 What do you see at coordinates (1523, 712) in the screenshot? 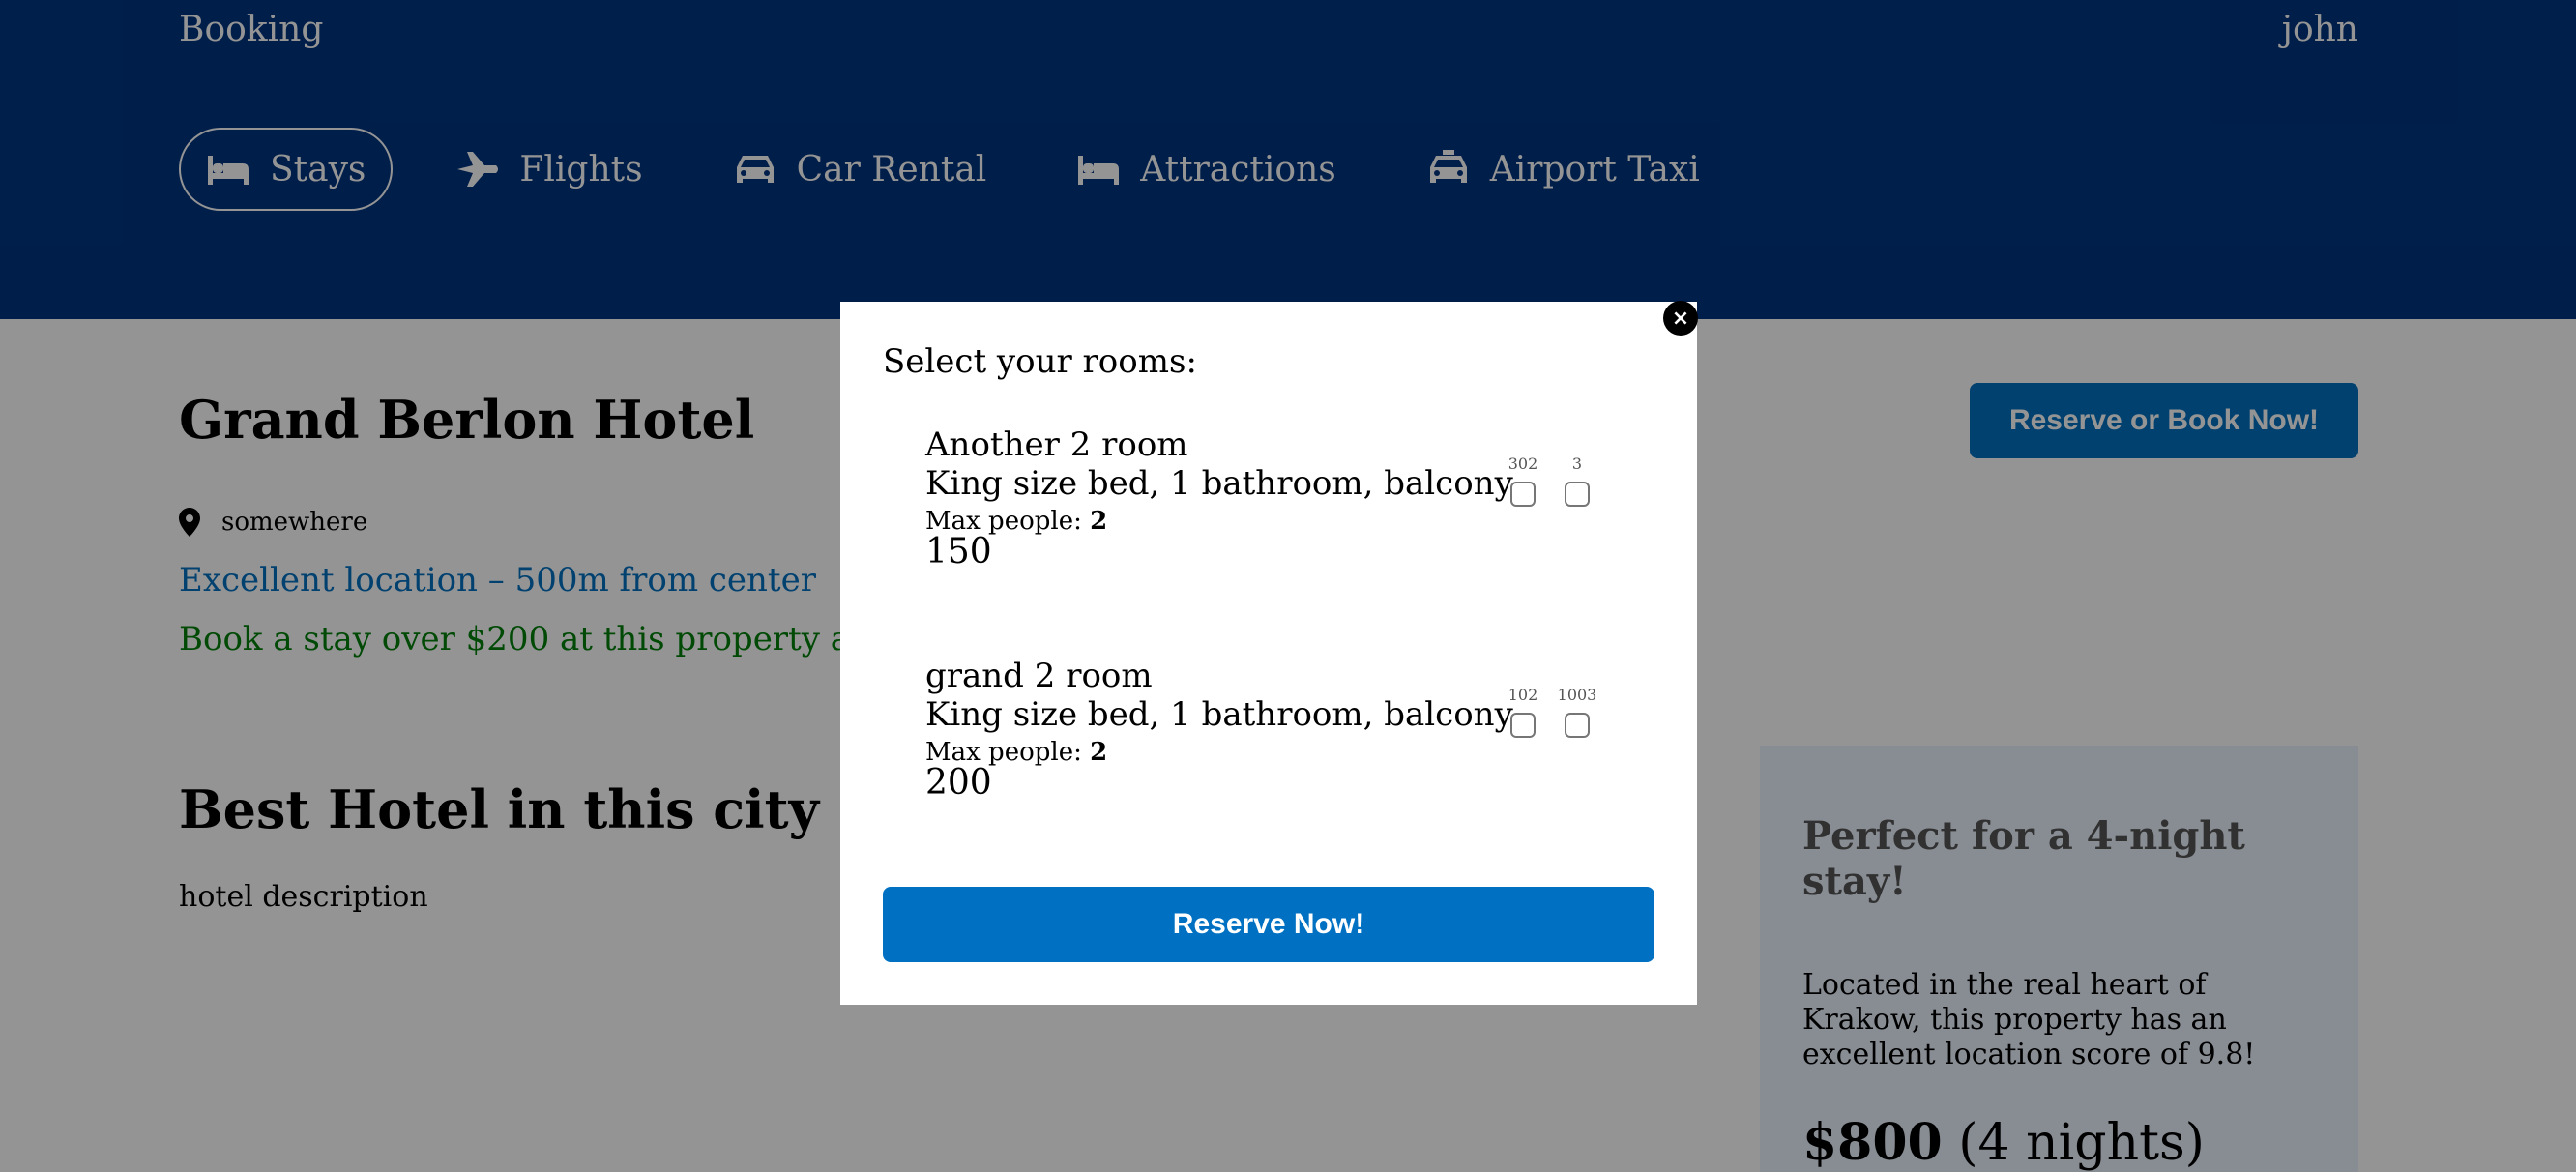
I see `room-number-option: 102` at bounding box center [1523, 712].